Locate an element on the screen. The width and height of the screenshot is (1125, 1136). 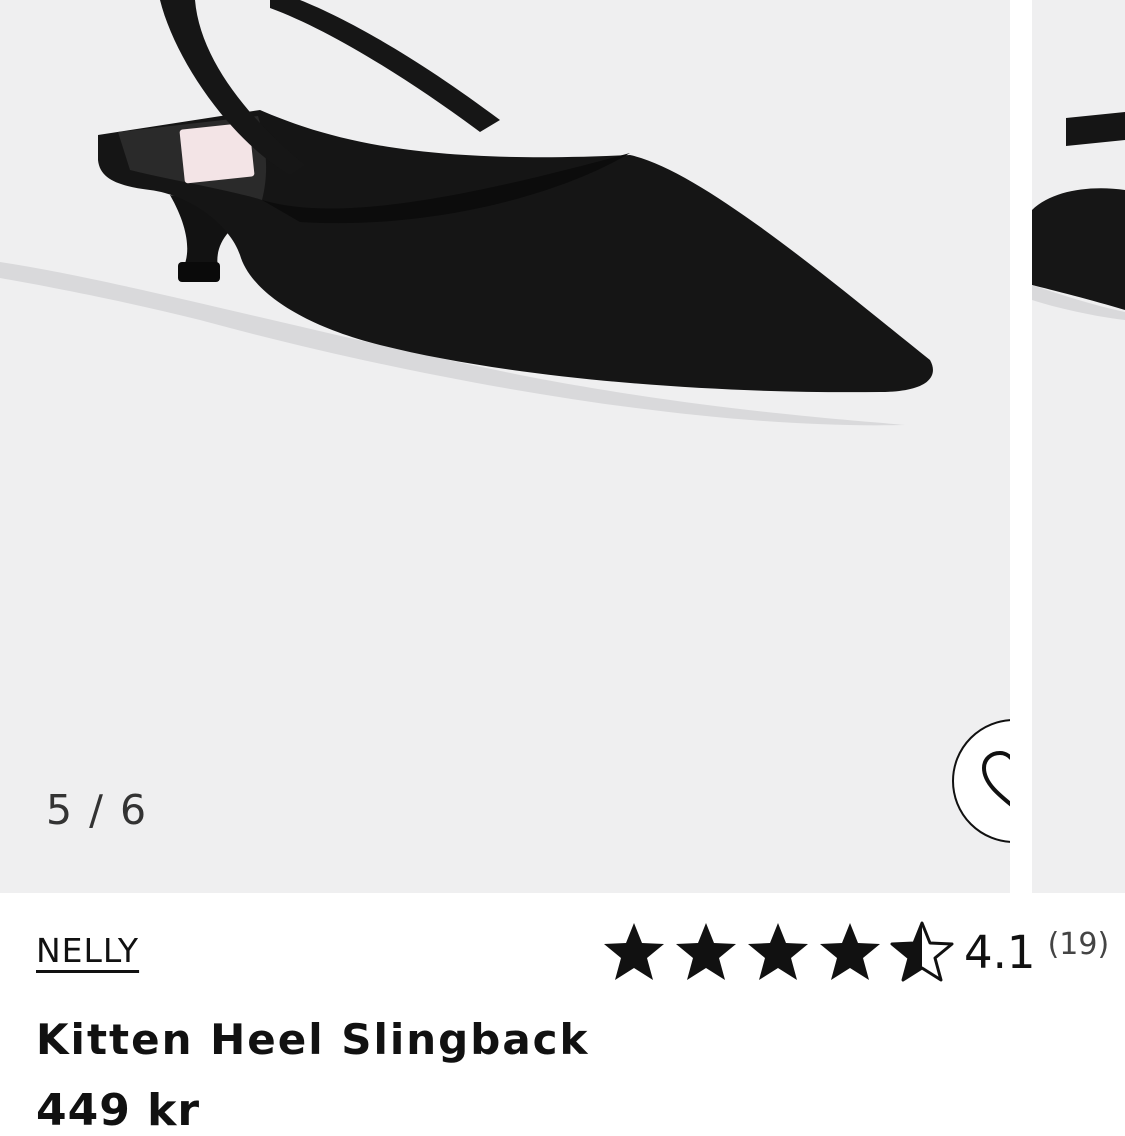
shoe-image-partial is located at coordinates (1078, 216).